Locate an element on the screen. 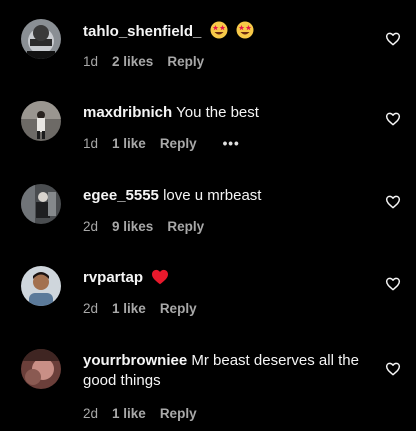 Image resolution: width=416 pixels, height=431 pixels. comment-username: egee_5555 is located at coordinates (121, 195).